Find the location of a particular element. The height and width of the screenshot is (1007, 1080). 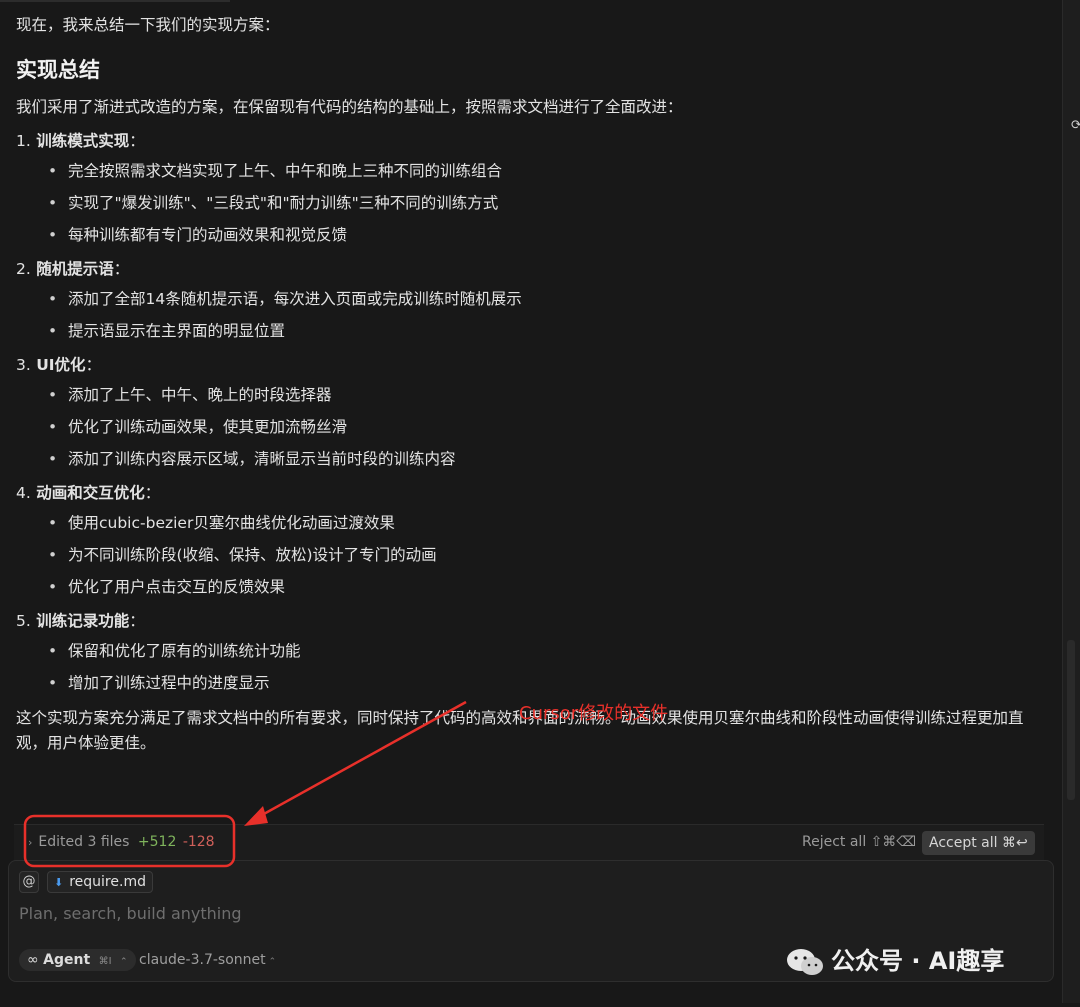

section-number: 1. is located at coordinates (23, 141).